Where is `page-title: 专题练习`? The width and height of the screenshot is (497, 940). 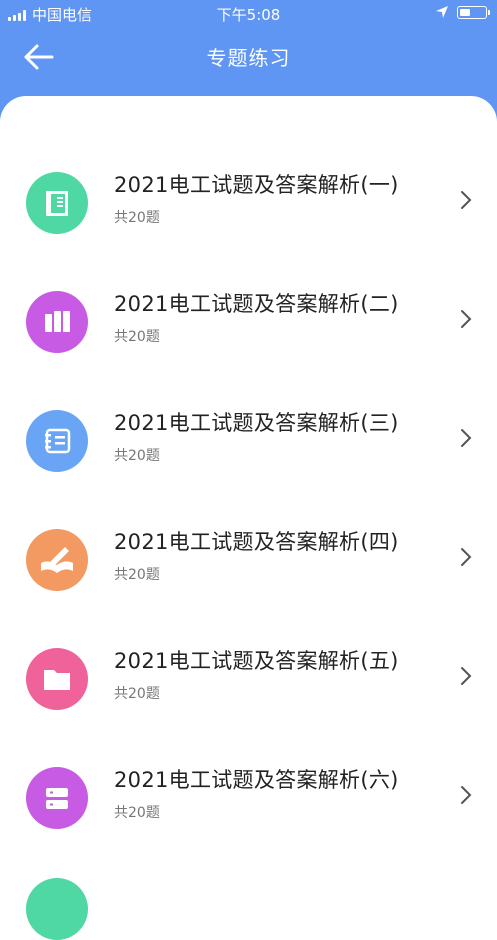
page-title: 专题练习 is located at coordinates (248, 58).